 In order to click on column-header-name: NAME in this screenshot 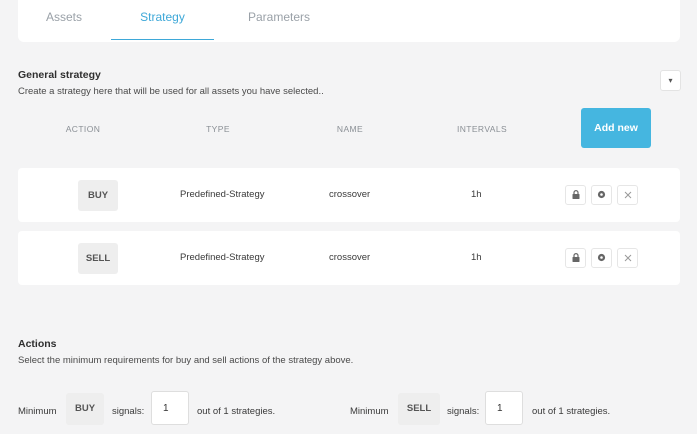, I will do `click(350, 129)`.